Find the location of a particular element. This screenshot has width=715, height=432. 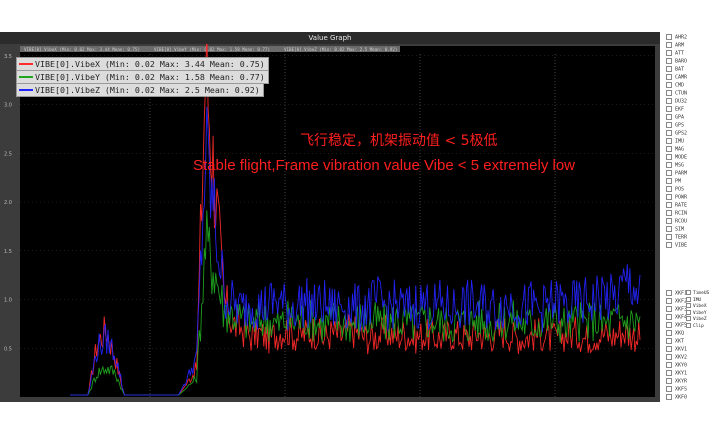

param-tree-item: XKF2 is located at coordinates (676, 301).